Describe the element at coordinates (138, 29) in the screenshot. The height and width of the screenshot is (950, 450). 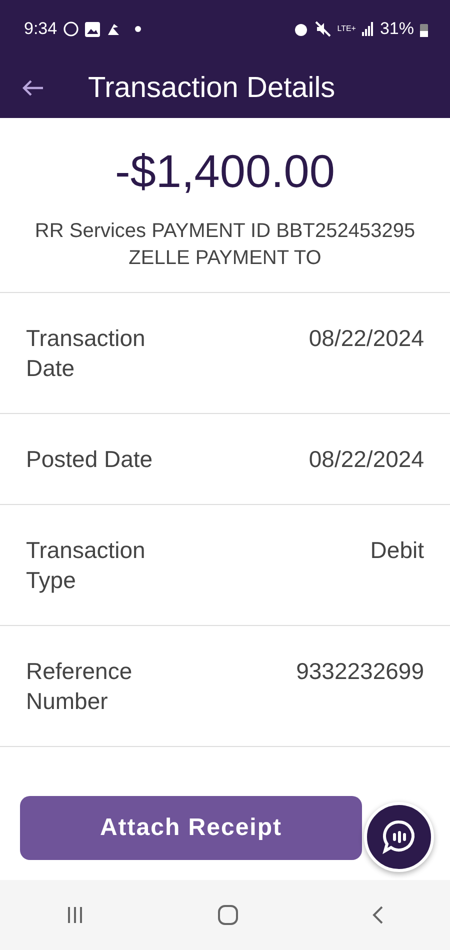
I see `dot-icon` at that location.